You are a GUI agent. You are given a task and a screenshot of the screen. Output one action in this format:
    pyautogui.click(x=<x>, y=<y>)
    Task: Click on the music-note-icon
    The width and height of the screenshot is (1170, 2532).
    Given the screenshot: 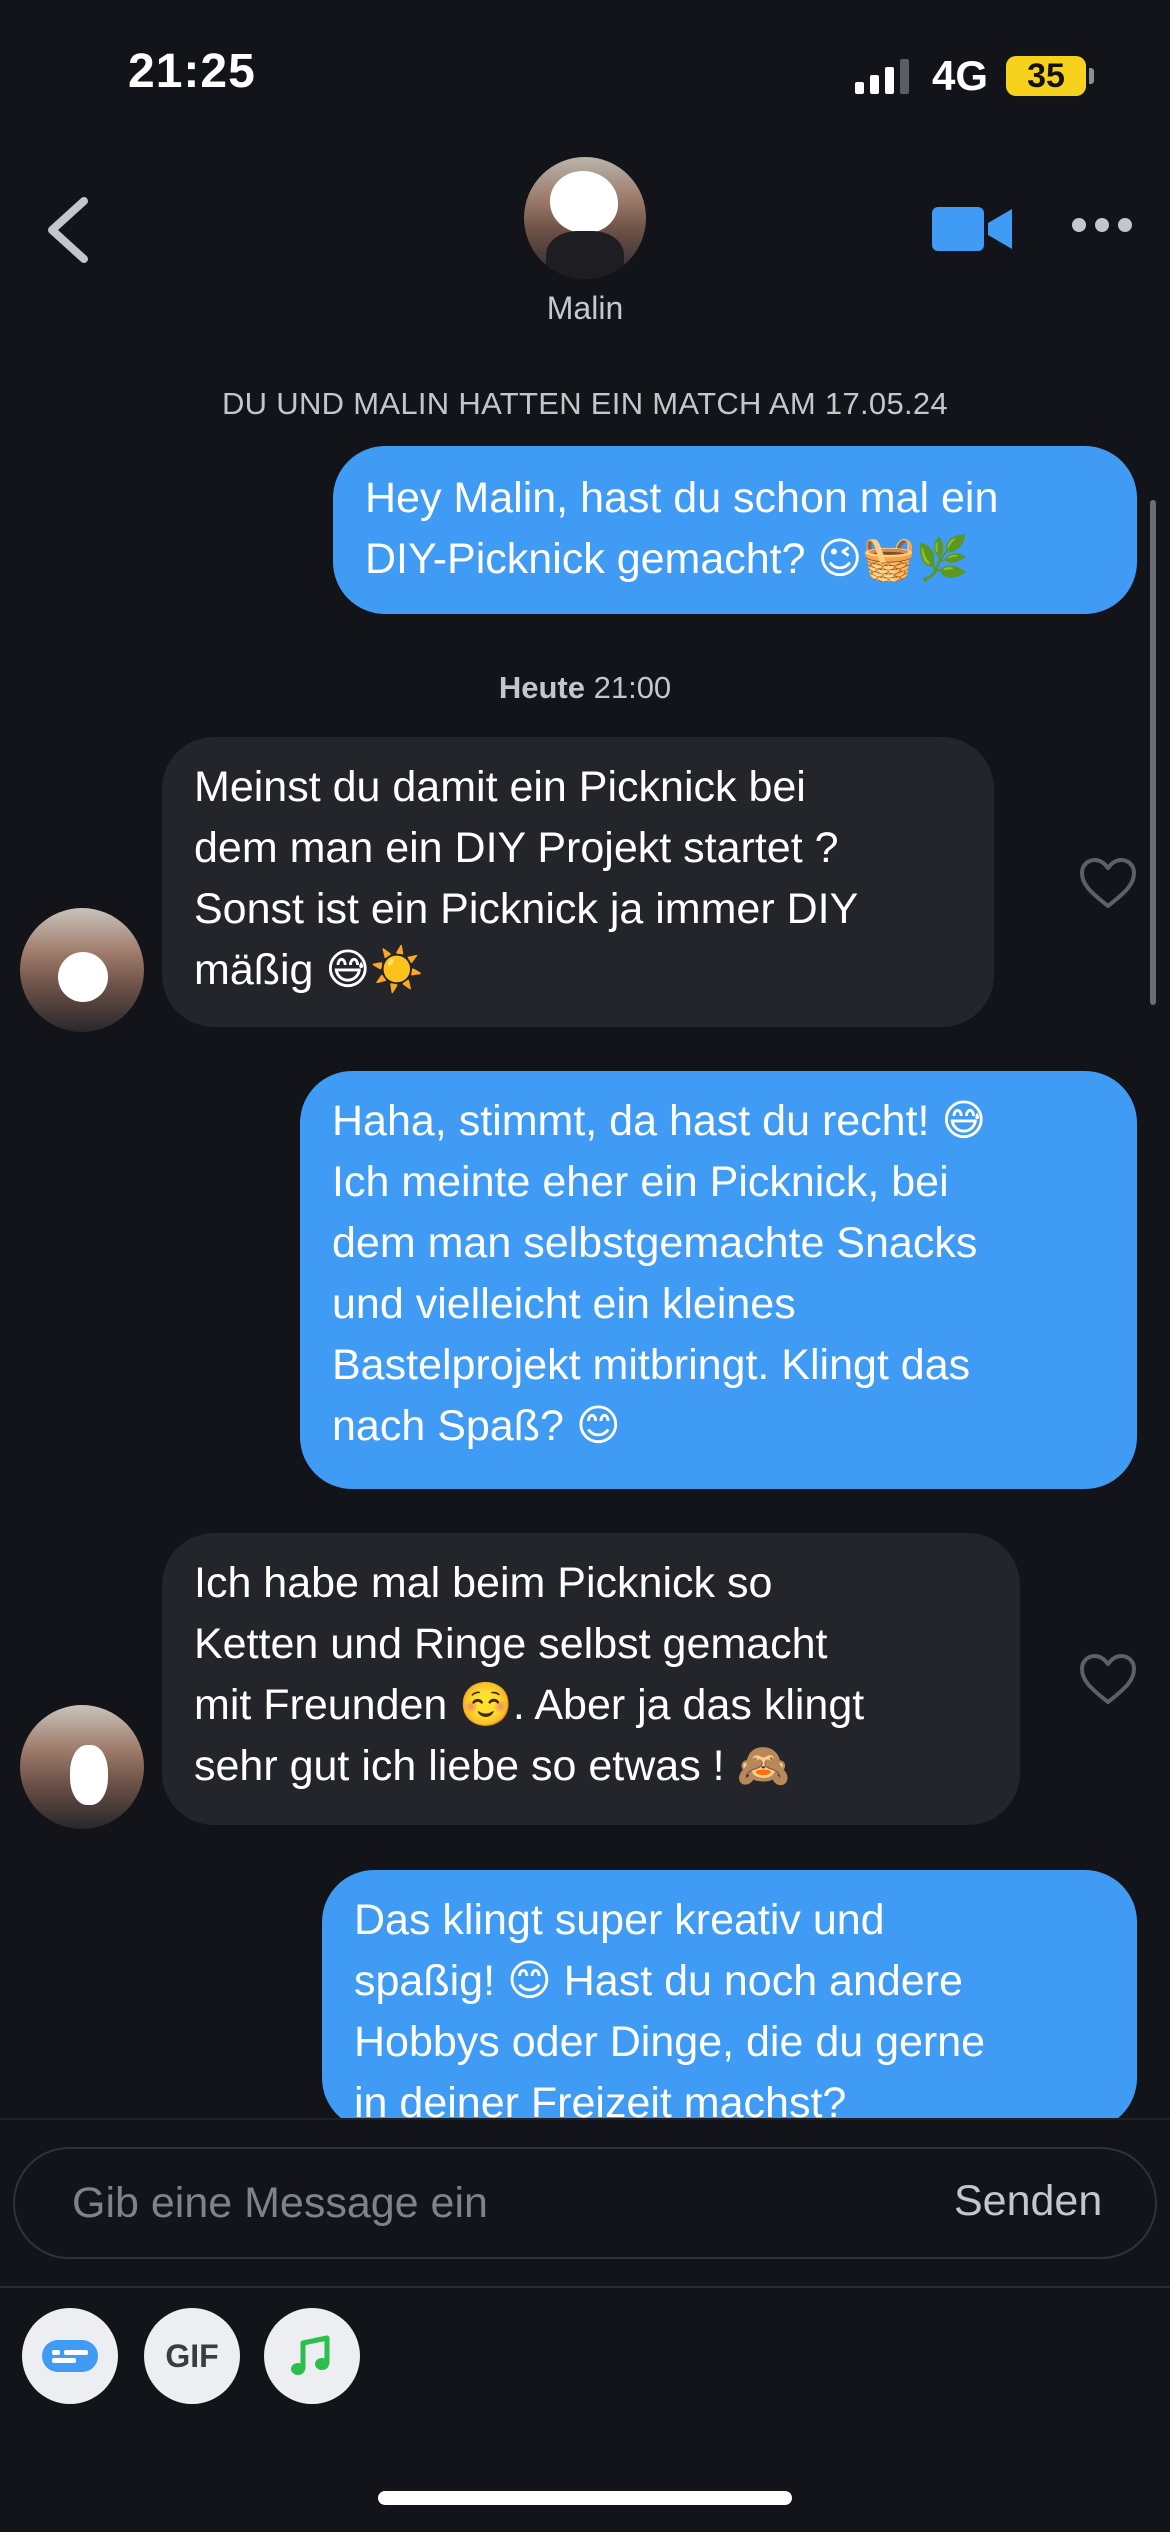 What is the action you would take?
    pyautogui.click(x=310, y=2355)
    